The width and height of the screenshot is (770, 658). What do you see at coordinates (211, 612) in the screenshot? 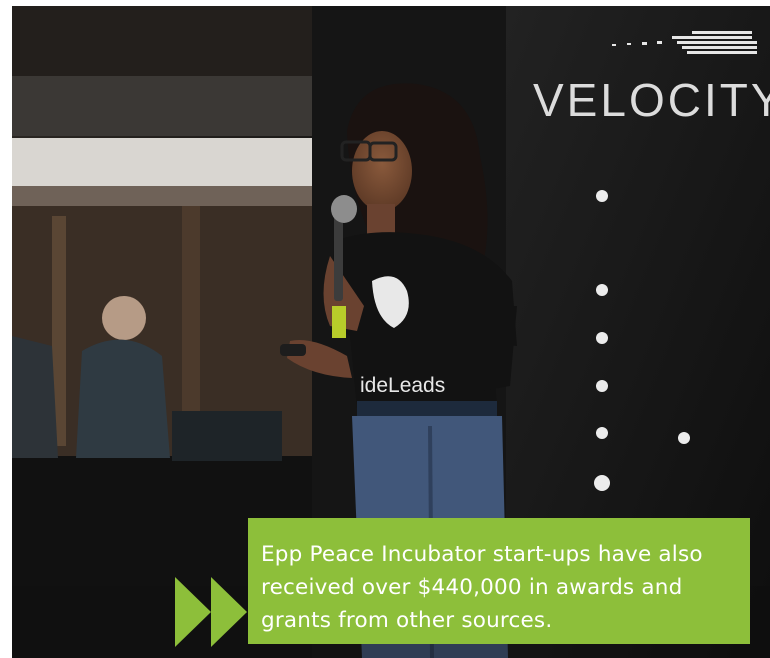
I see `fast-forward-arrows-icon` at bounding box center [211, 612].